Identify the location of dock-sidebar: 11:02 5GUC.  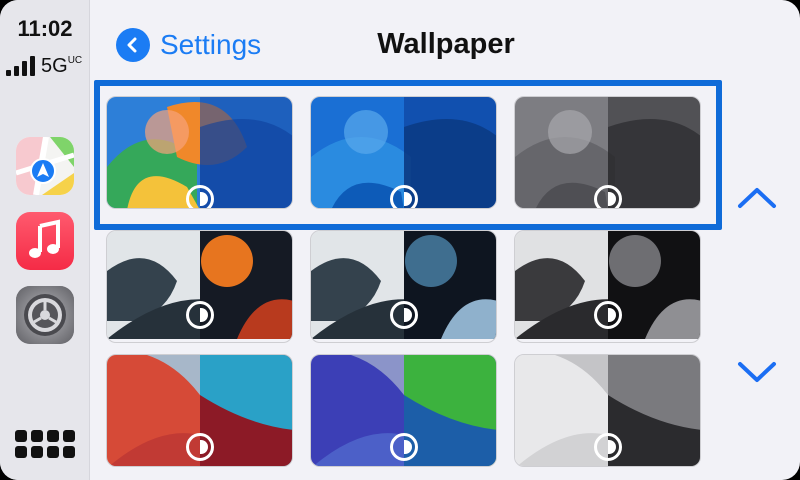
(45, 240).